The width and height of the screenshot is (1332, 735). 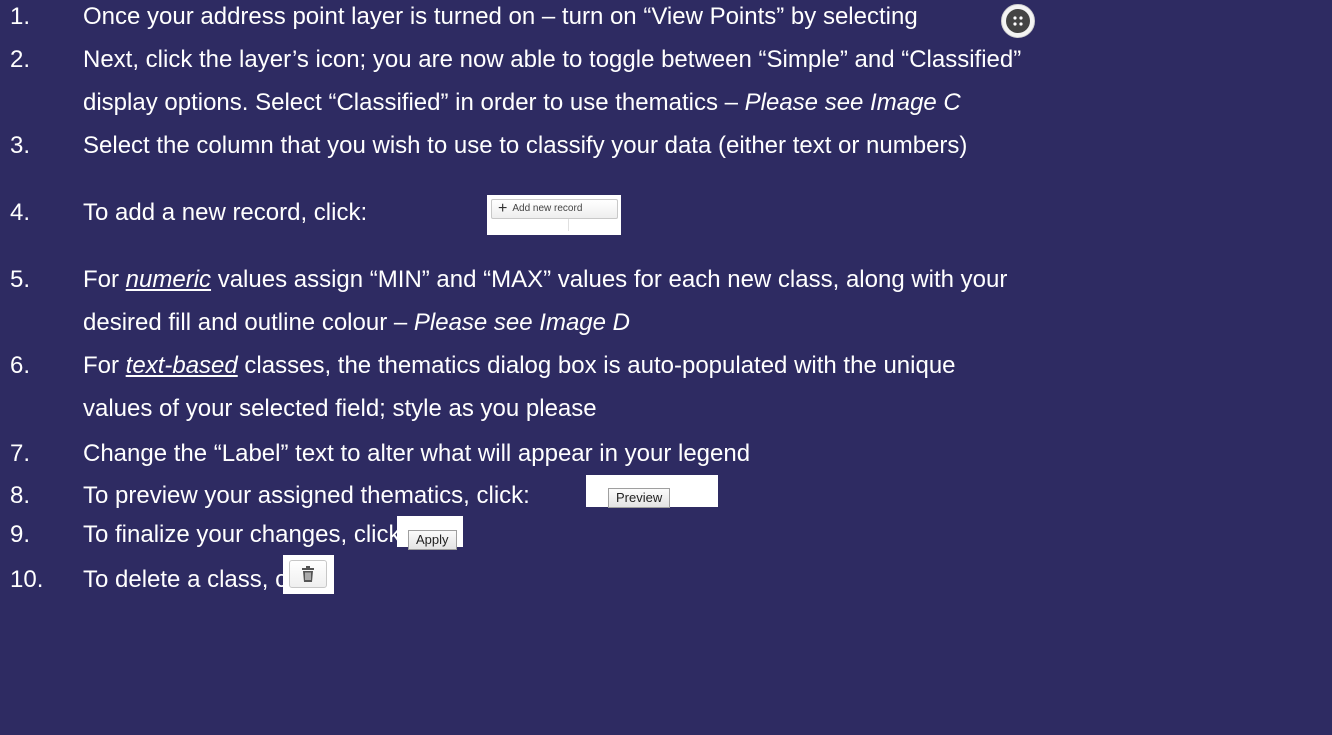 I want to click on trash-icon, so click(x=308, y=574).